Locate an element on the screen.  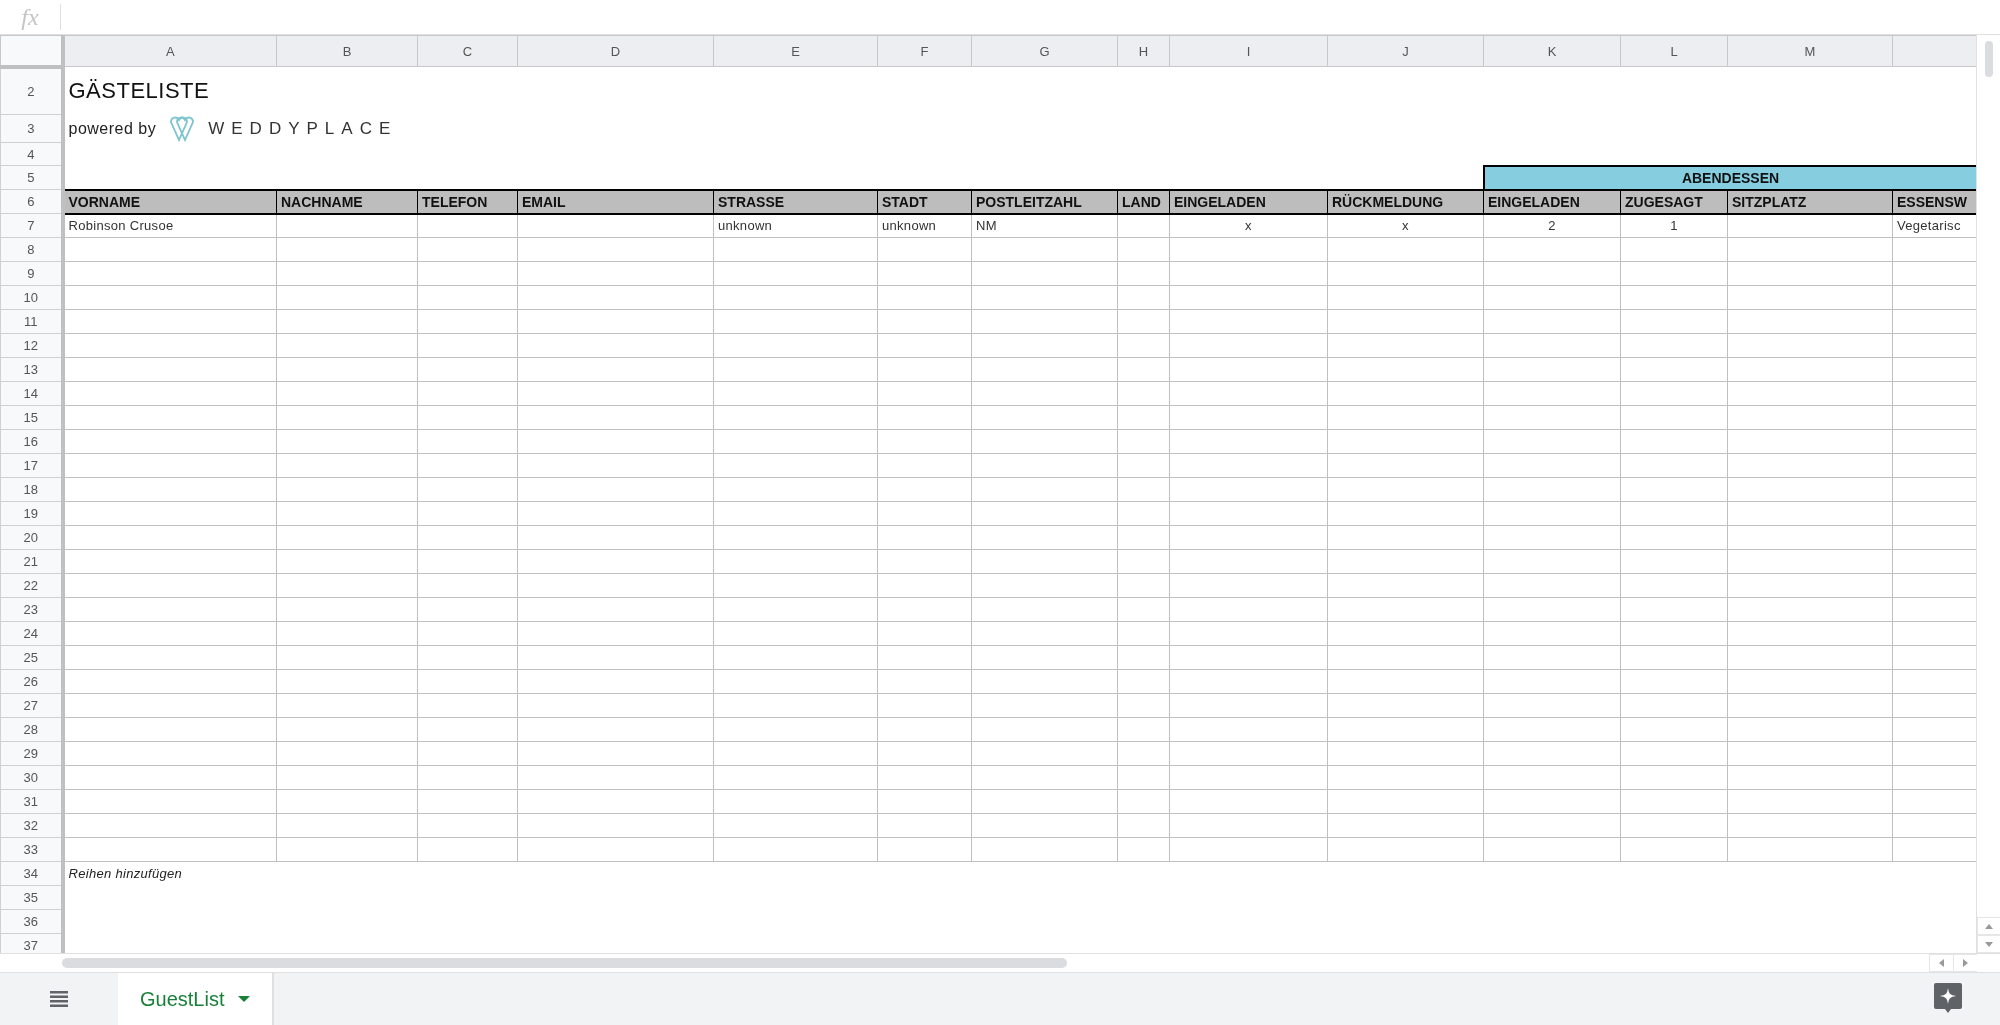
column-header: D is located at coordinates (615, 51).